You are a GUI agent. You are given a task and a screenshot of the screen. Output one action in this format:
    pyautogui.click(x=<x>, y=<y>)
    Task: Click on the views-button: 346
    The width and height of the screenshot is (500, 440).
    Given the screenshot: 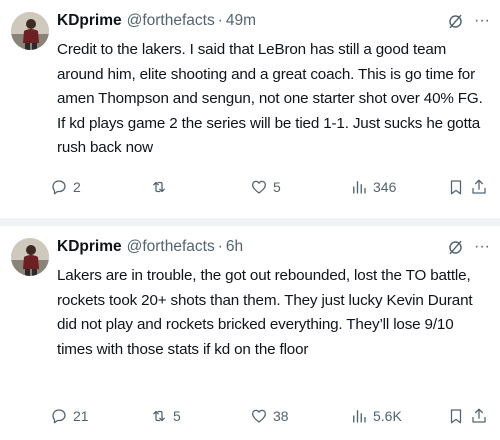 What is the action you would take?
    pyautogui.click(x=373, y=187)
    